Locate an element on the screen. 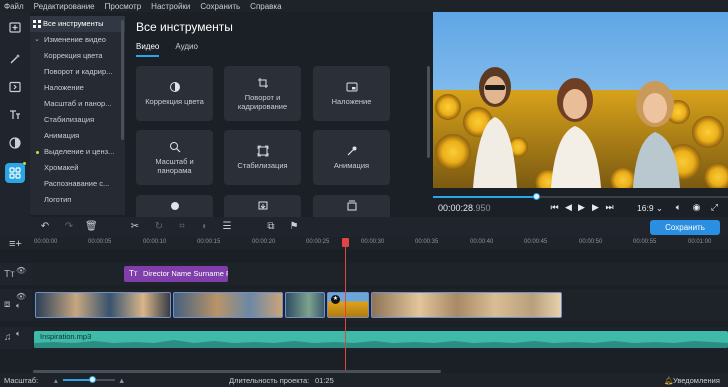 This screenshot has width=728, height=387. aspect-ratio-select: 16:9 ⌄ is located at coordinates (650, 208).